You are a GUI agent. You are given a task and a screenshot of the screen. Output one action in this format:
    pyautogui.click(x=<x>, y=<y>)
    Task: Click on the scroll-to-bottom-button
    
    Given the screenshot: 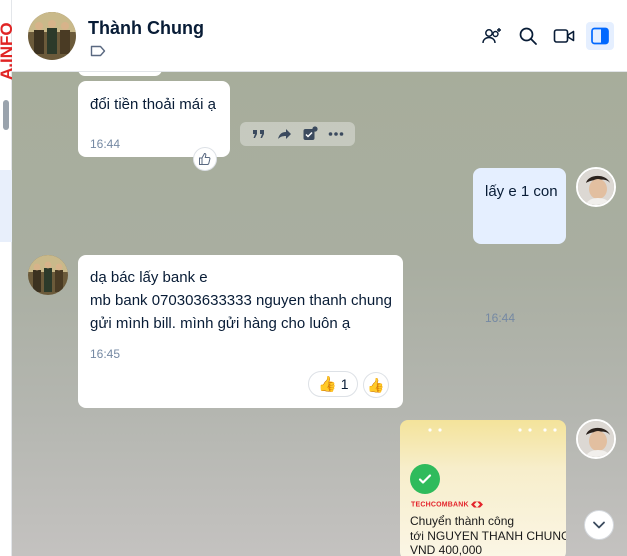 What is the action you would take?
    pyautogui.click(x=599, y=525)
    